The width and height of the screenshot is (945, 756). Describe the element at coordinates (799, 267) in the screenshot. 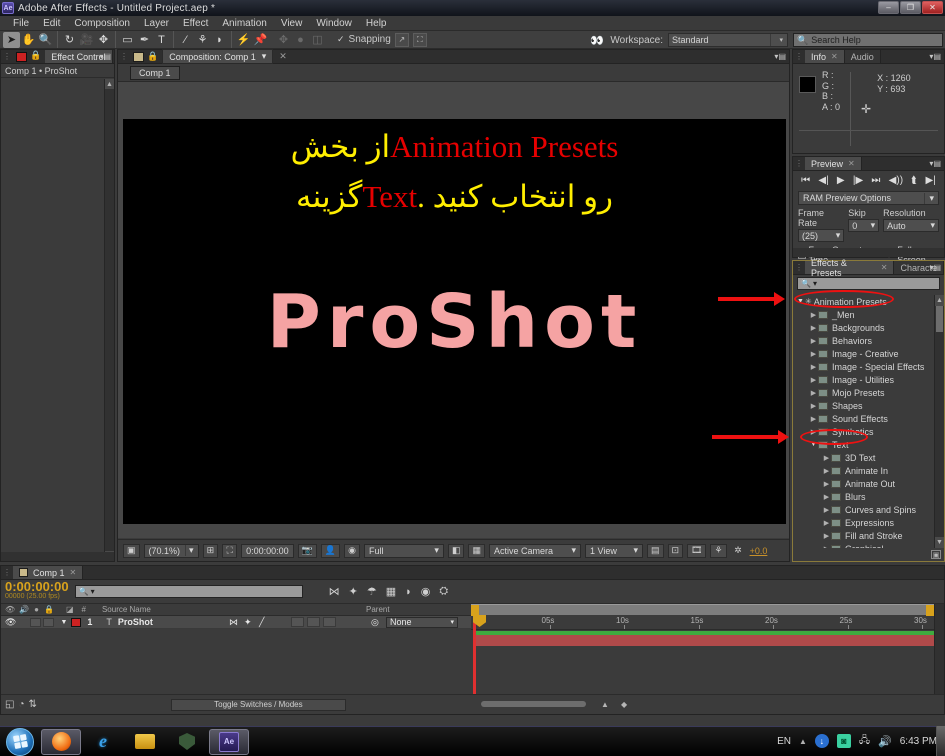

I see `effects-panel-grip: ⋮` at that location.